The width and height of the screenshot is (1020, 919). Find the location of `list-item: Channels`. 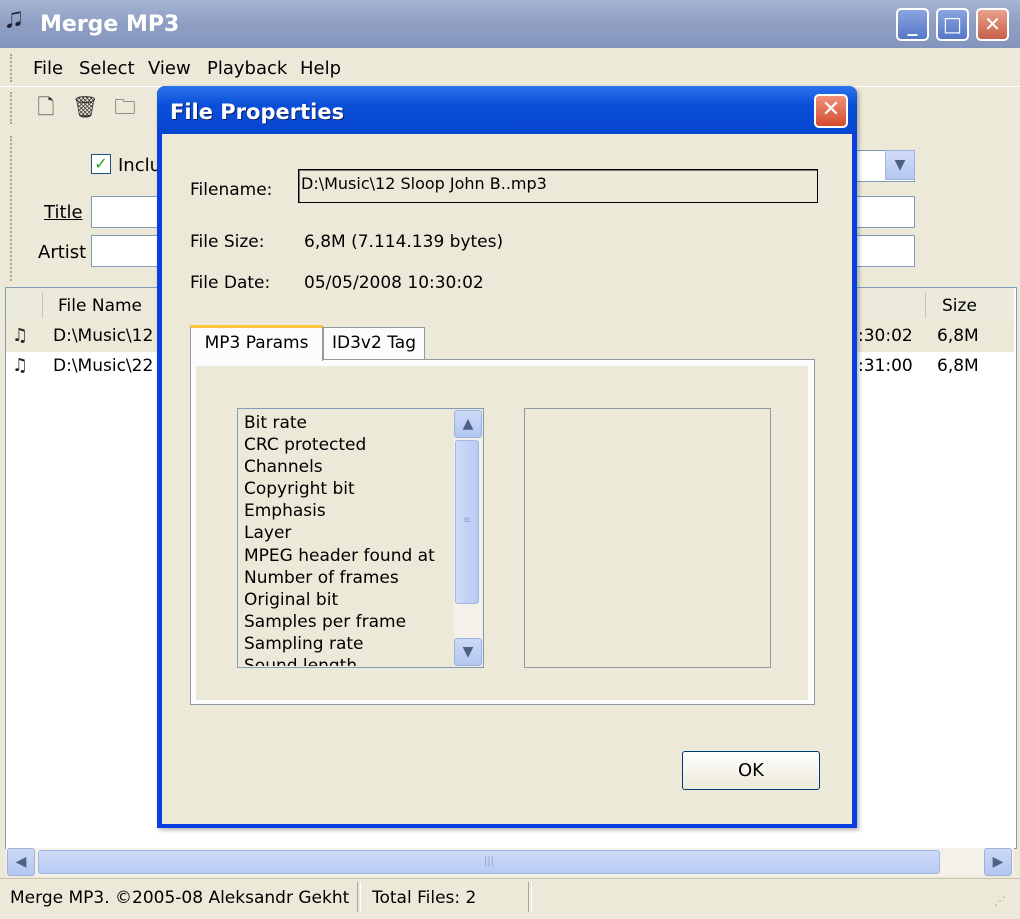

list-item: Channels is located at coordinates (283, 467).